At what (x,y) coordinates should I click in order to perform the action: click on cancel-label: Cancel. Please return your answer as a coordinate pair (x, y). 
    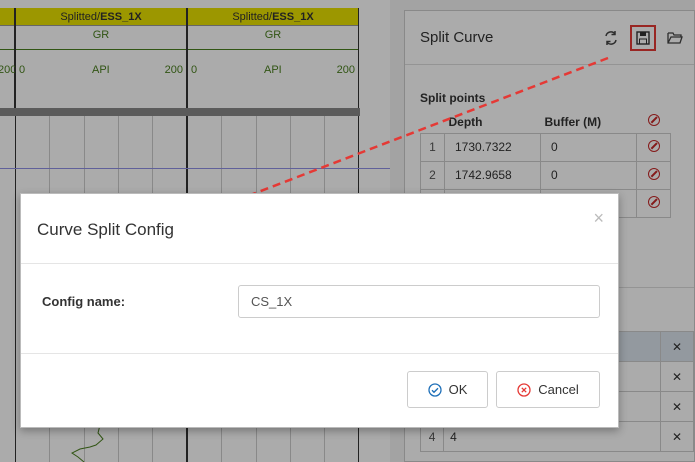
    Looking at the image, I should click on (558, 389).